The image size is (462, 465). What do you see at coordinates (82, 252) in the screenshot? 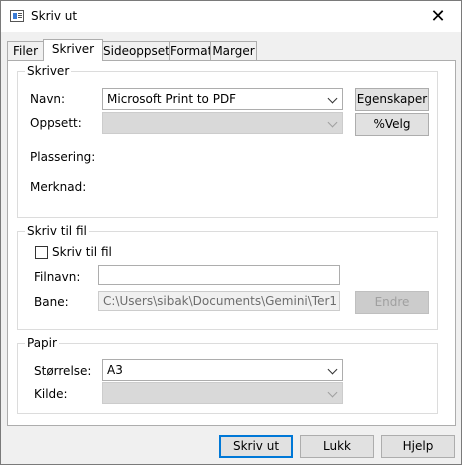
I see `print-to-file-checkbox-label: Skriv til fil` at bounding box center [82, 252].